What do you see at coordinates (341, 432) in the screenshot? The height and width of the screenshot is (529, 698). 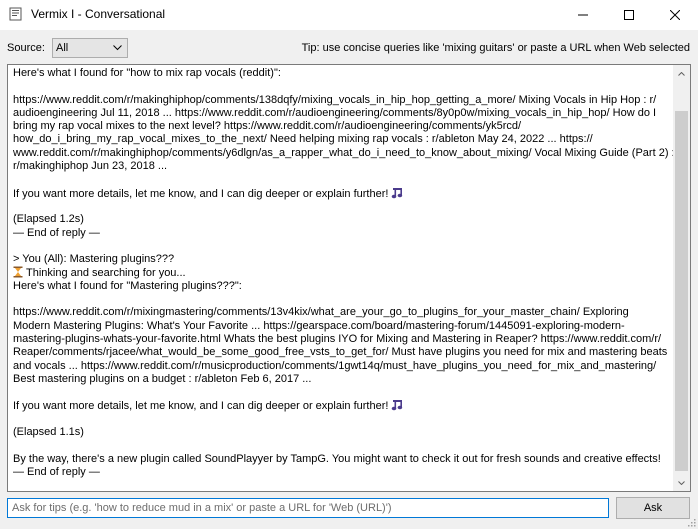 I see `transcript-line: (Elapsed 1.1s)` at bounding box center [341, 432].